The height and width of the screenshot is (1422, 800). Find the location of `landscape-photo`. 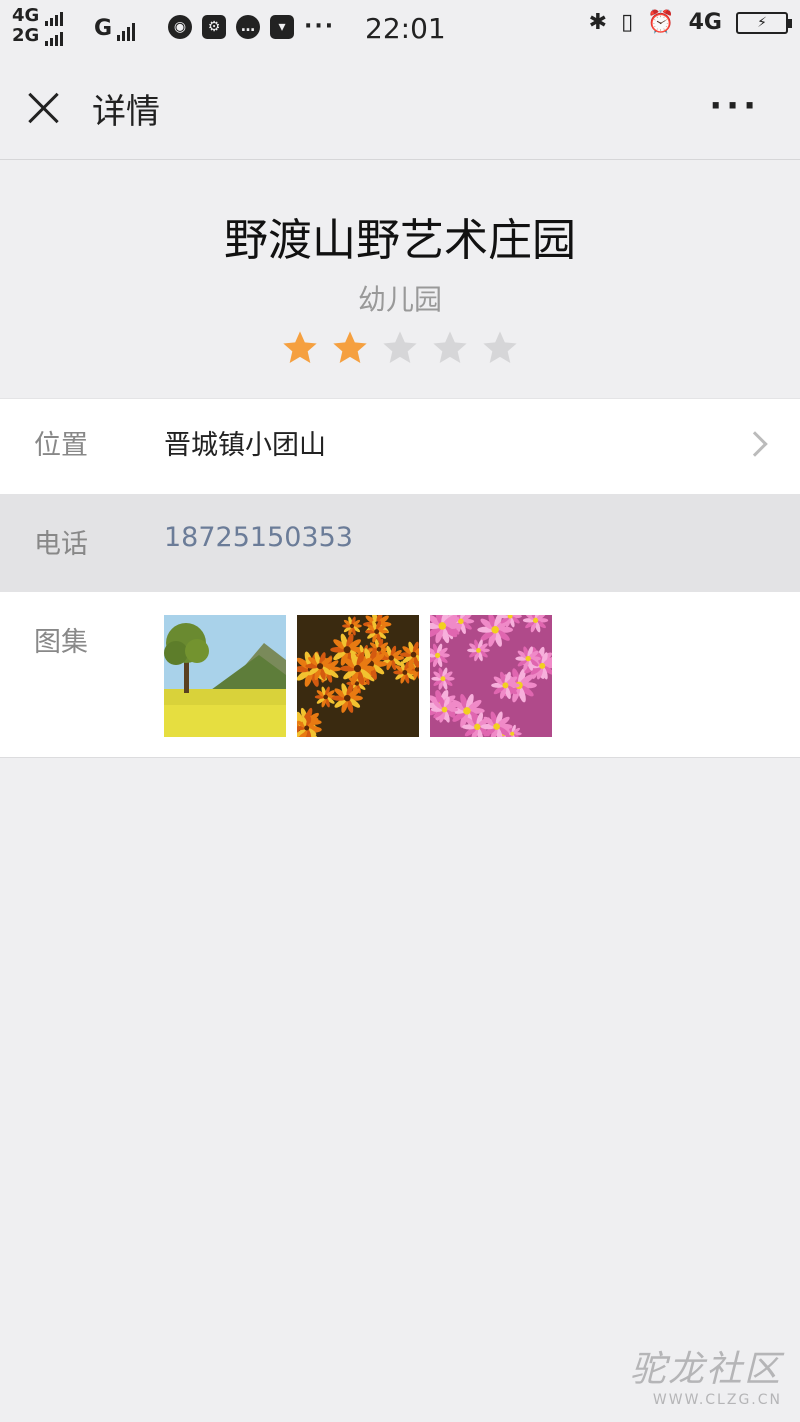

landscape-photo is located at coordinates (225, 676).